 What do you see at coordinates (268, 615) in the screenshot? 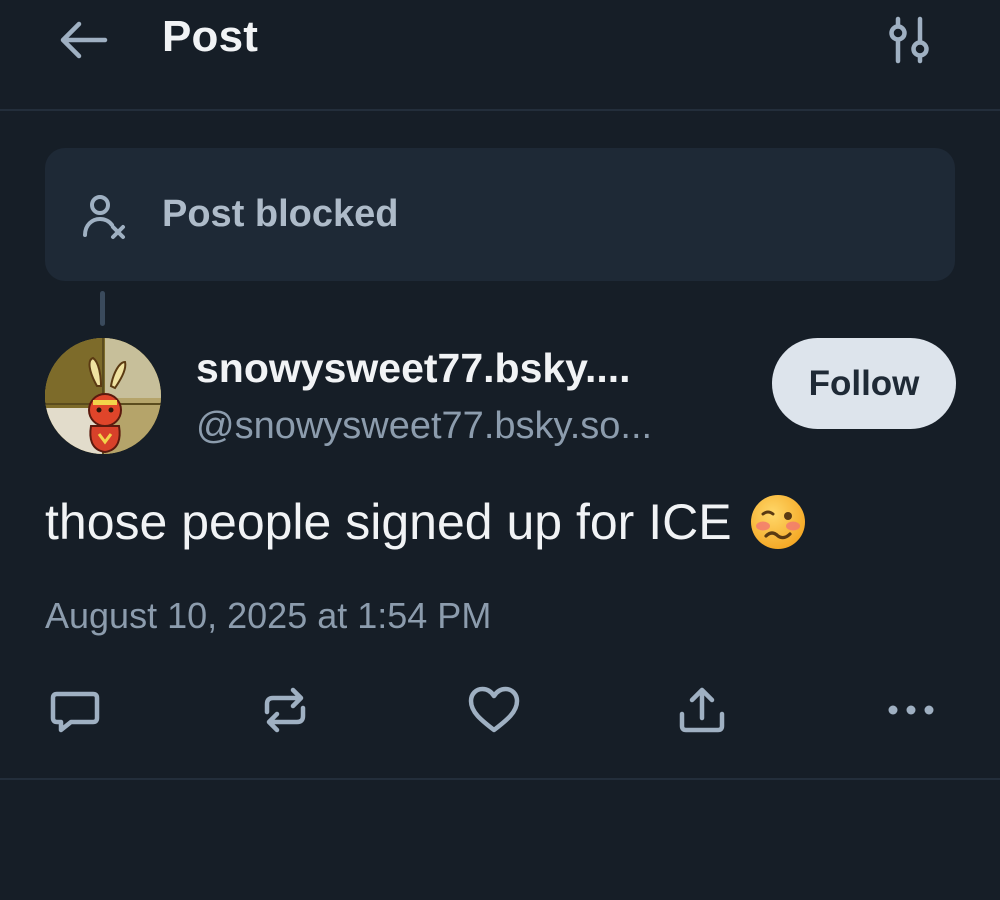
I see `post-timestamp: August 10, 2025 at 1:54 PM` at bounding box center [268, 615].